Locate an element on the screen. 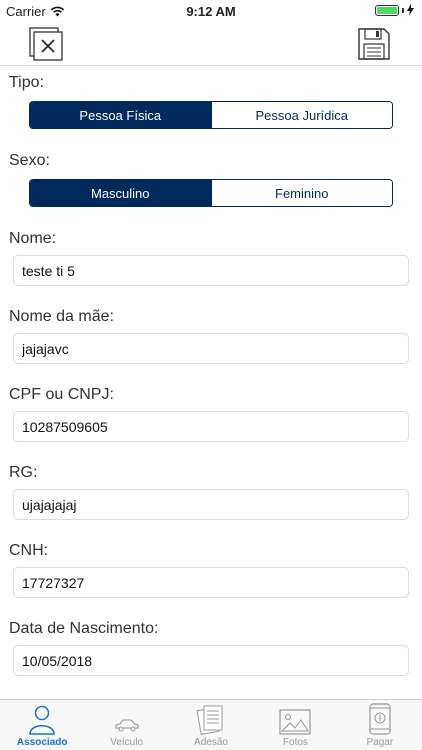 The width and height of the screenshot is (422, 750). close-window-icon is located at coordinates (46, 44).